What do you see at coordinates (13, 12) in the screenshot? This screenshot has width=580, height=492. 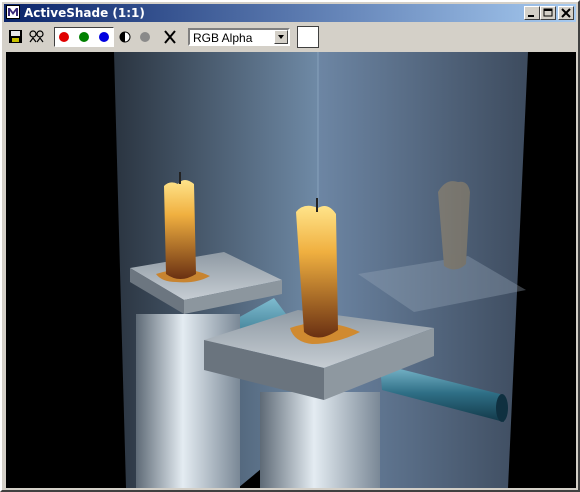 I see `app-icon` at bounding box center [13, 12].